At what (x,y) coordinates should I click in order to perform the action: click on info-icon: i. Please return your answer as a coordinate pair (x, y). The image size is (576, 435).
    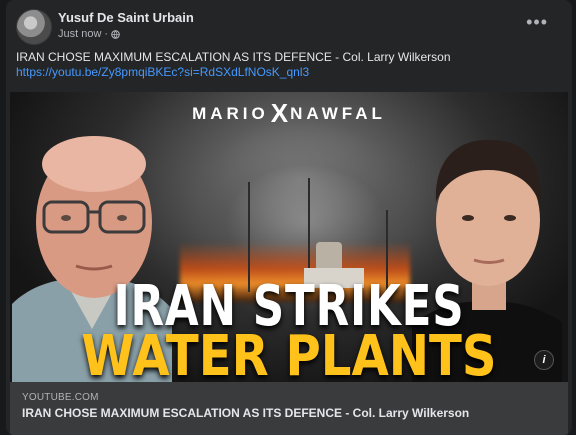
    Looking at the image, I should click on (544, 360).